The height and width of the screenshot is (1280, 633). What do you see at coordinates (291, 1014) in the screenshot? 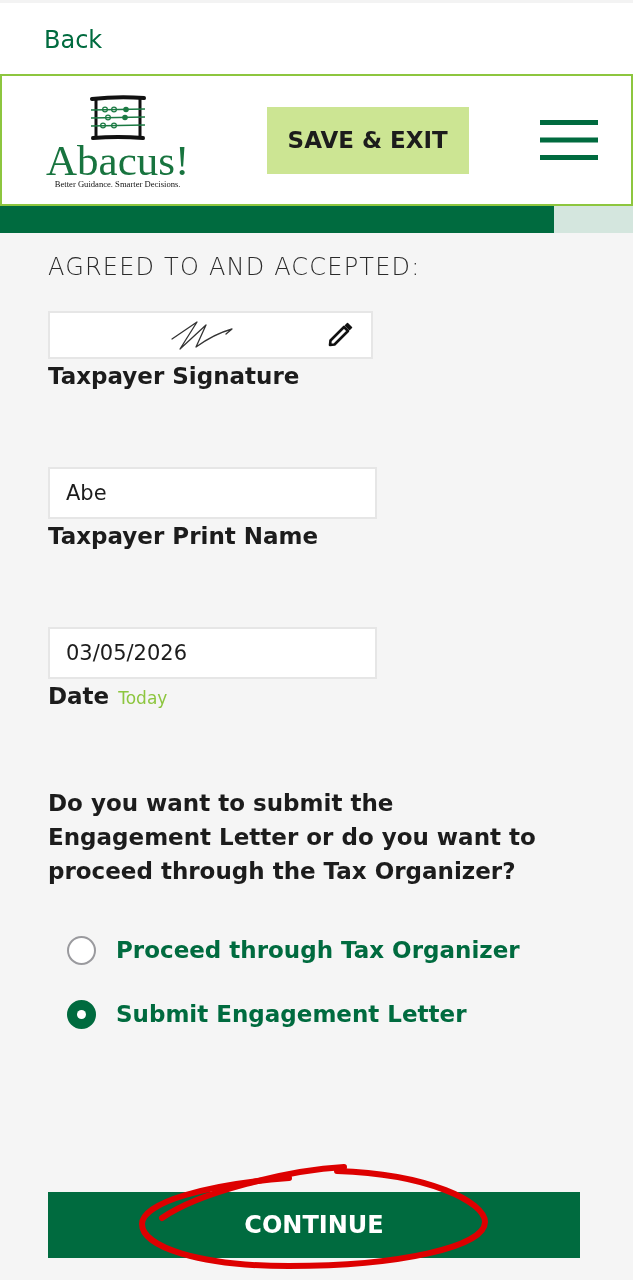
I see `option-label: Submit Engagement Letter` at bounding box center [291, 1014].